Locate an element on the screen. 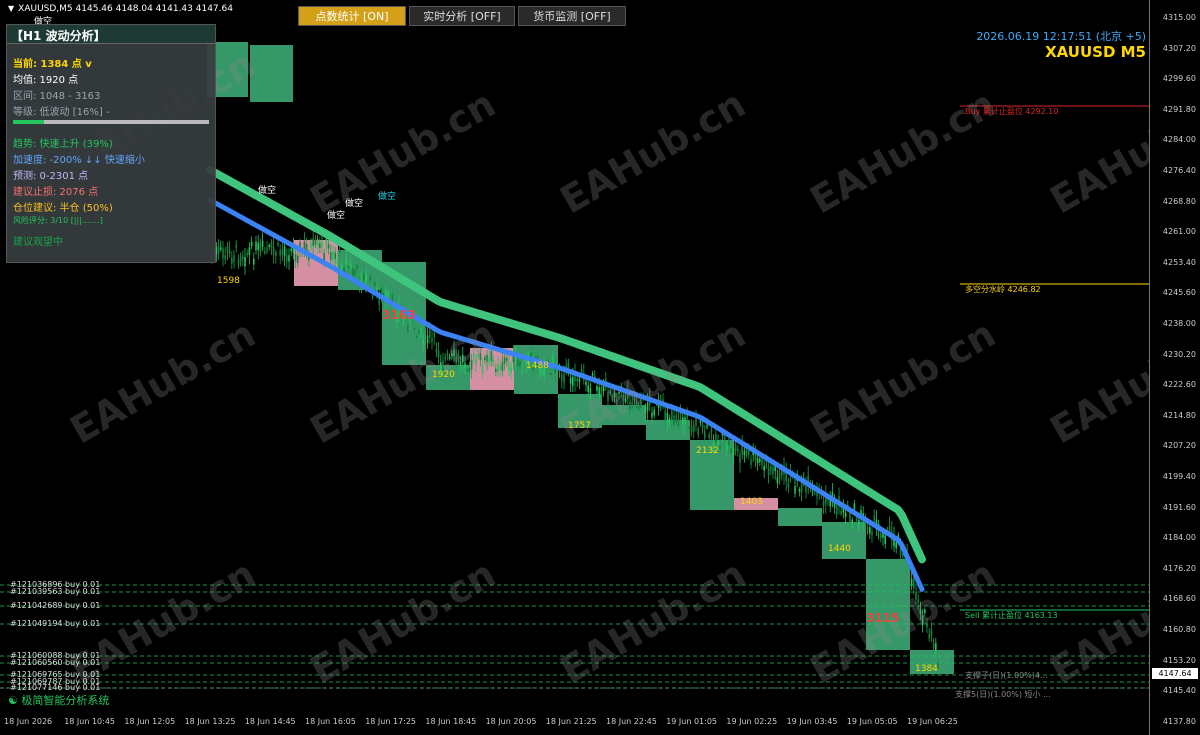  price-tick: 4261.00 is located at coordinates (1179, 232).